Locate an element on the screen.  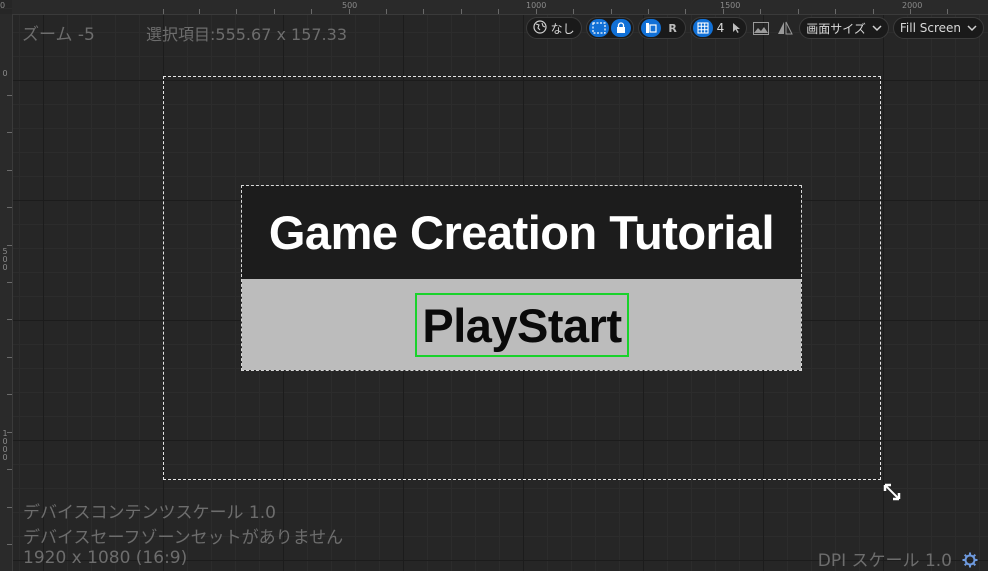
play-start-button: PlayStart is located at coordinates (522, 325).